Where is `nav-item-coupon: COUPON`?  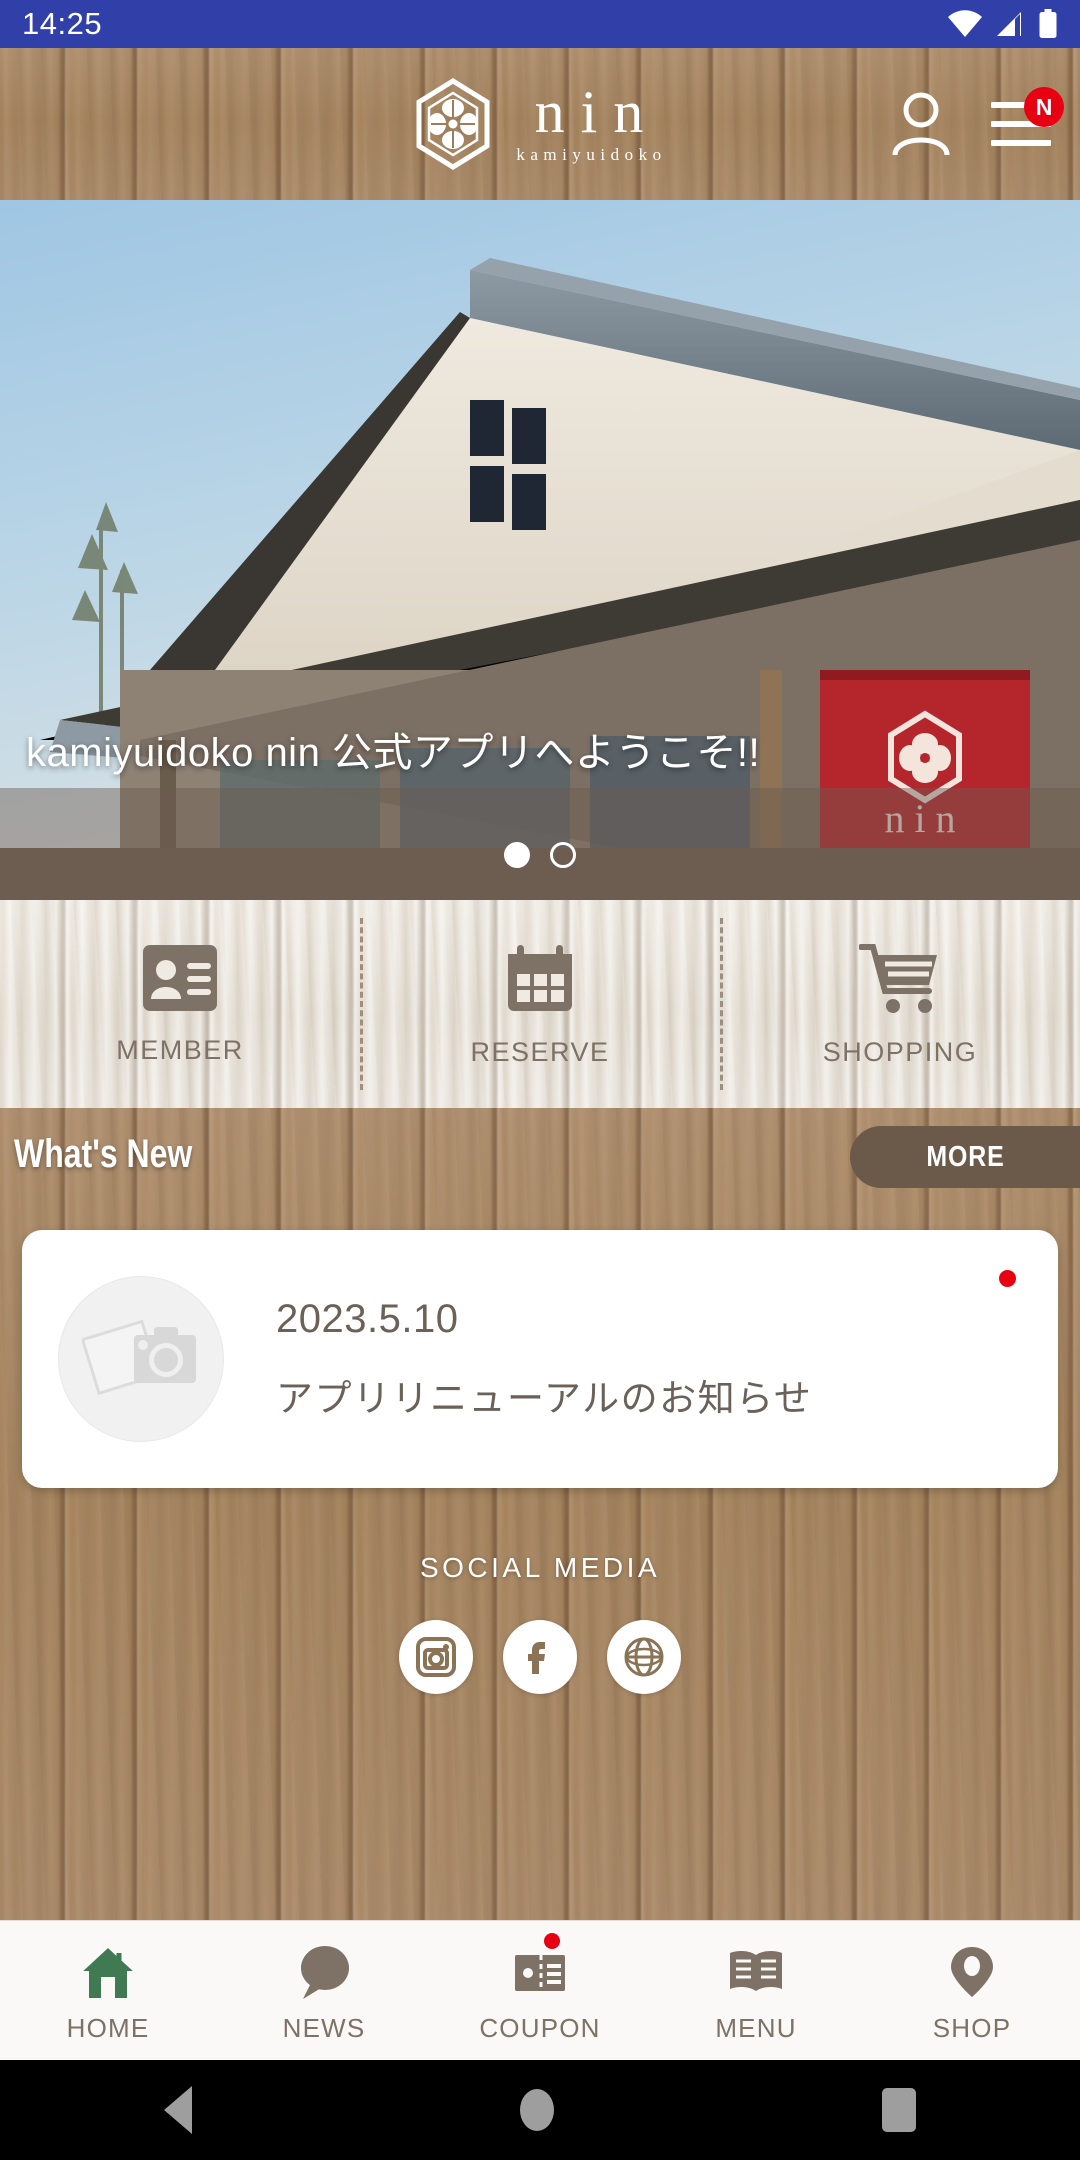 nav-item-coupon: COUPON is located at coordinates (540, 1990).